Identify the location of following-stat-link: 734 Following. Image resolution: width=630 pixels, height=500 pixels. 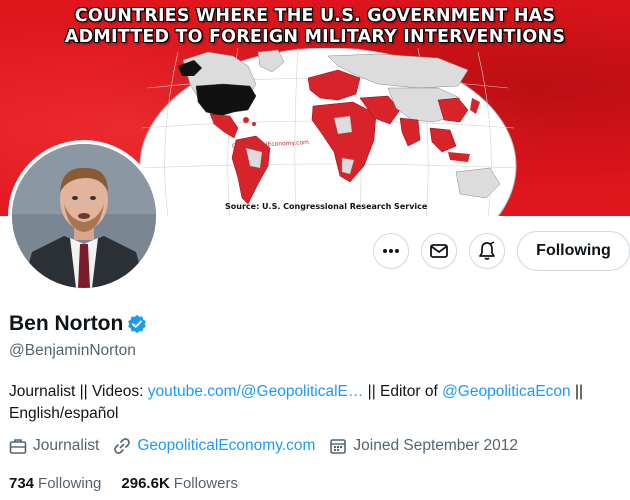
(55, 483).